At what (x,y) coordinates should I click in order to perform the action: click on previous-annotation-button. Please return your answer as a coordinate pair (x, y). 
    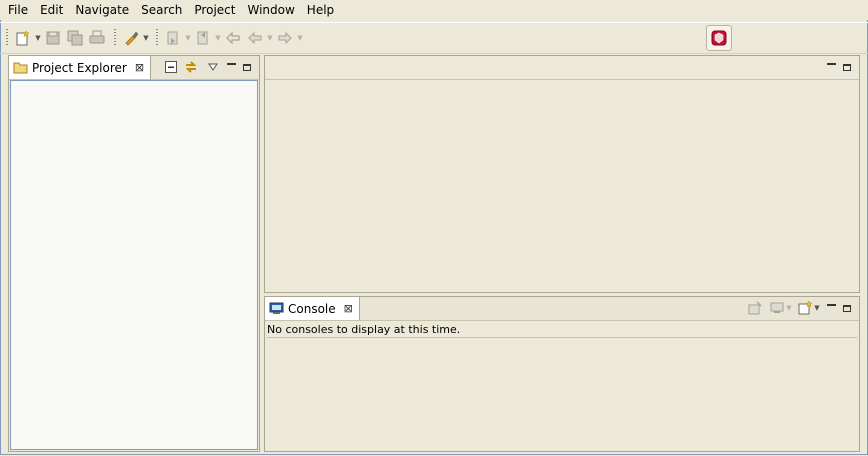
    Looking at the image, I should click on (203, 38).